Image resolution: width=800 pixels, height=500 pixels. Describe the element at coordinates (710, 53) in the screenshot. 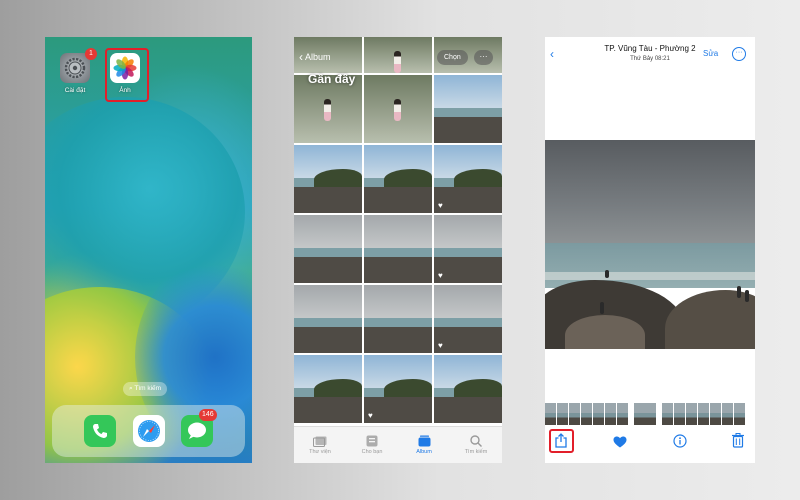

I see `edit-button: Sửa` at that location.